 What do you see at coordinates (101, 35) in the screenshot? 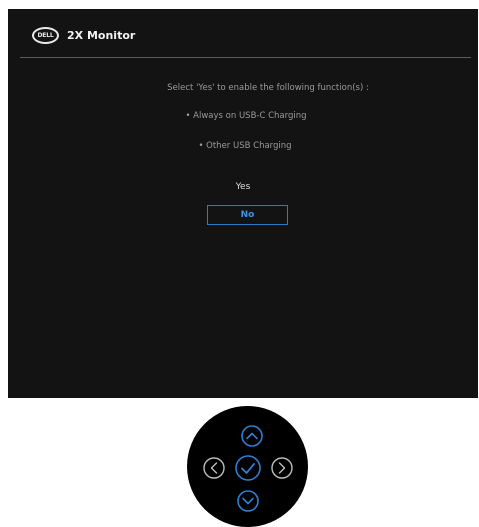
I see `osd-title: 2X Monitor` at bounding box center [101, 35].